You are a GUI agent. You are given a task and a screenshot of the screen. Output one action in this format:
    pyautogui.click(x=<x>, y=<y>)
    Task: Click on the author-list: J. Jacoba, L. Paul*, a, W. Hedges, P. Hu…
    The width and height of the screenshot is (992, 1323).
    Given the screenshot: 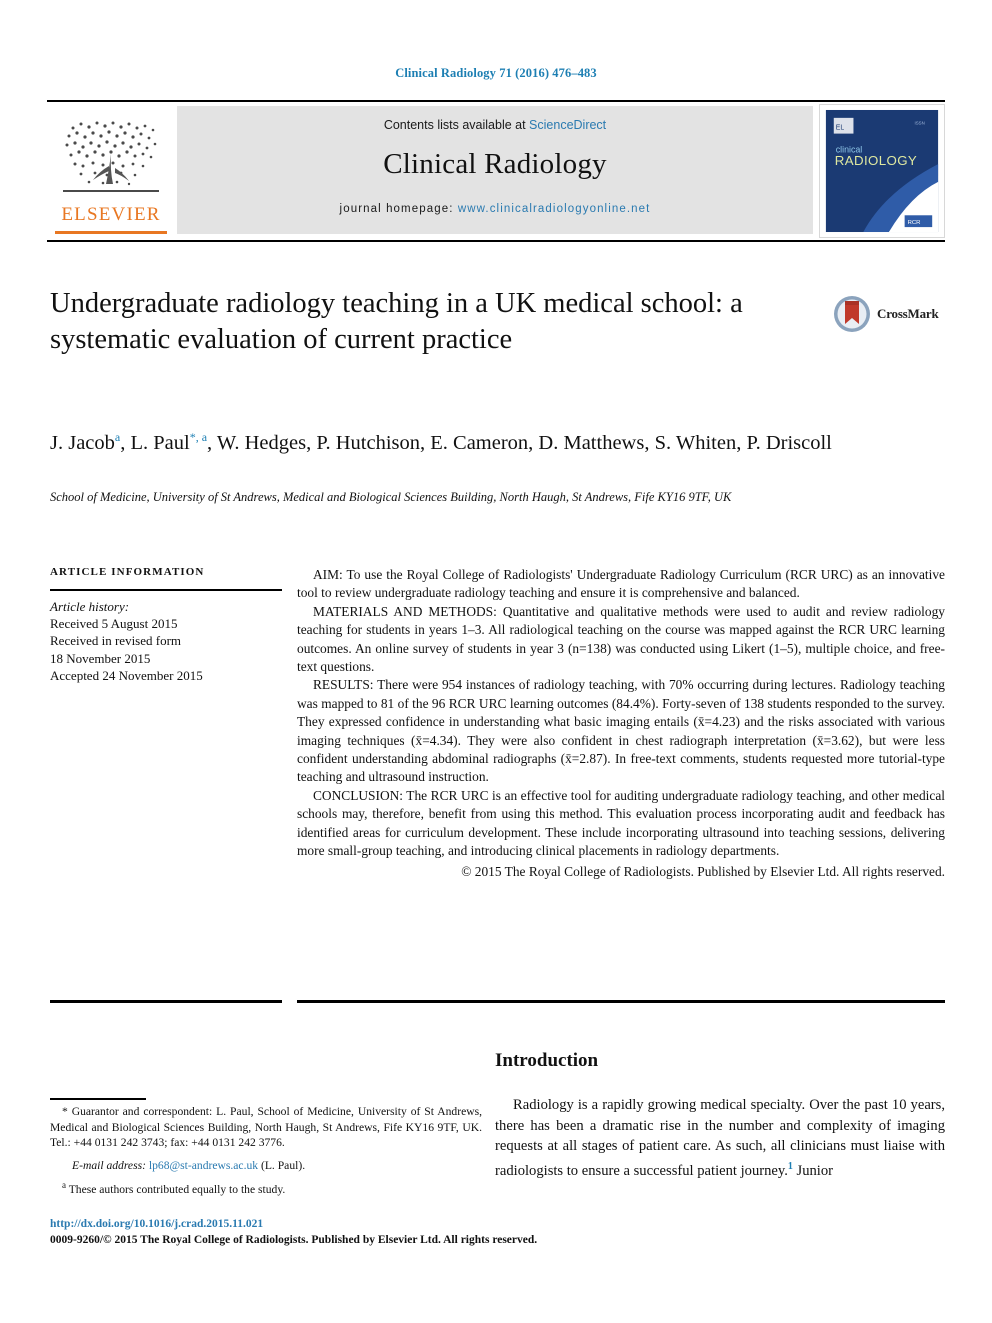 What is the action you would take?
    pyautogui.click(x=450, y=440)
    